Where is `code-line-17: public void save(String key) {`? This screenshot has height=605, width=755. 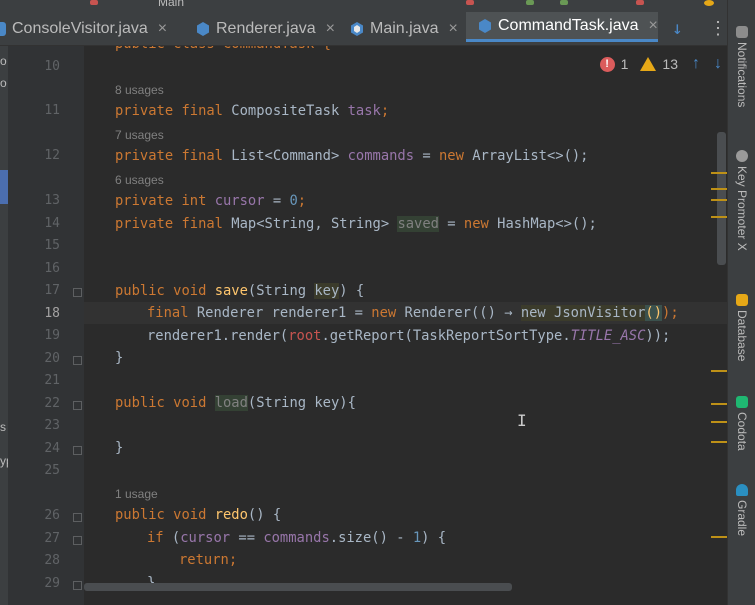
code-line-17: public void save(String key) { is located at coordinates (240, 291).